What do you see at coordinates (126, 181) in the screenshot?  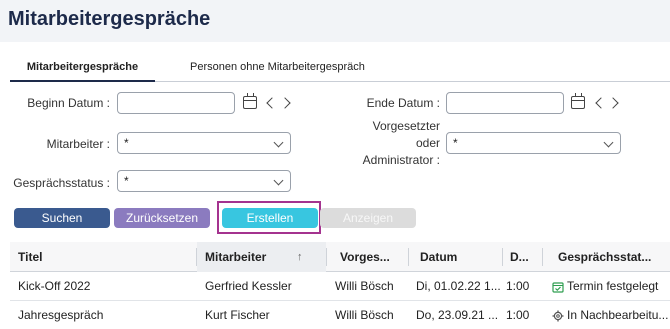 I see `status-select-value: *` at bounding box center [126, 181].